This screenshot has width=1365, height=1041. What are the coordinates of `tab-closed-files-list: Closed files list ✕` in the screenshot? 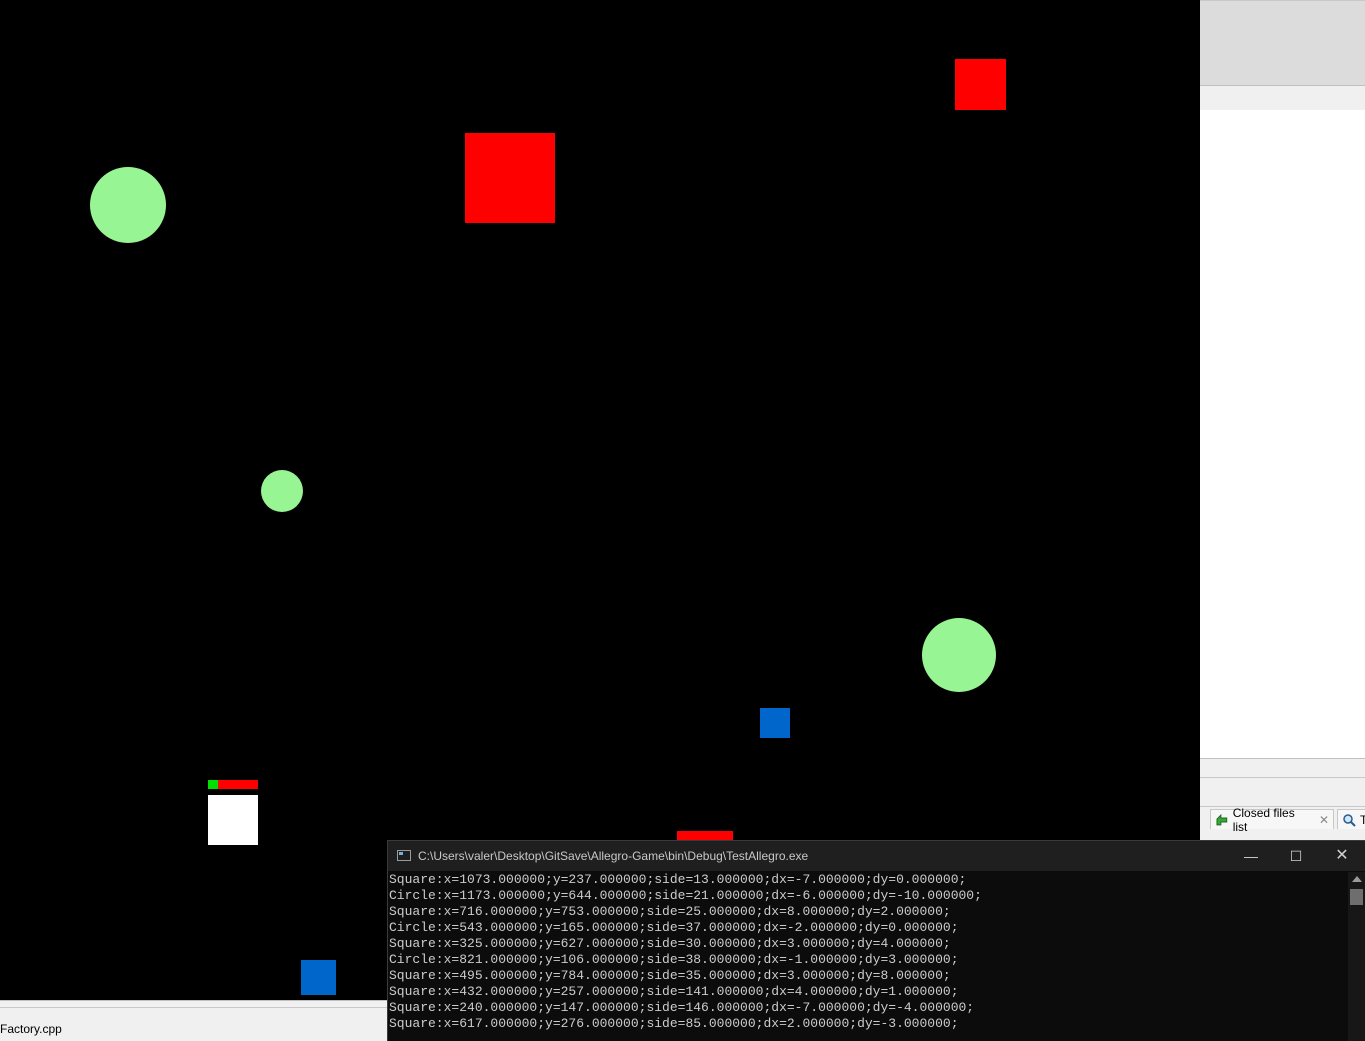 It's located at (1272, 820).